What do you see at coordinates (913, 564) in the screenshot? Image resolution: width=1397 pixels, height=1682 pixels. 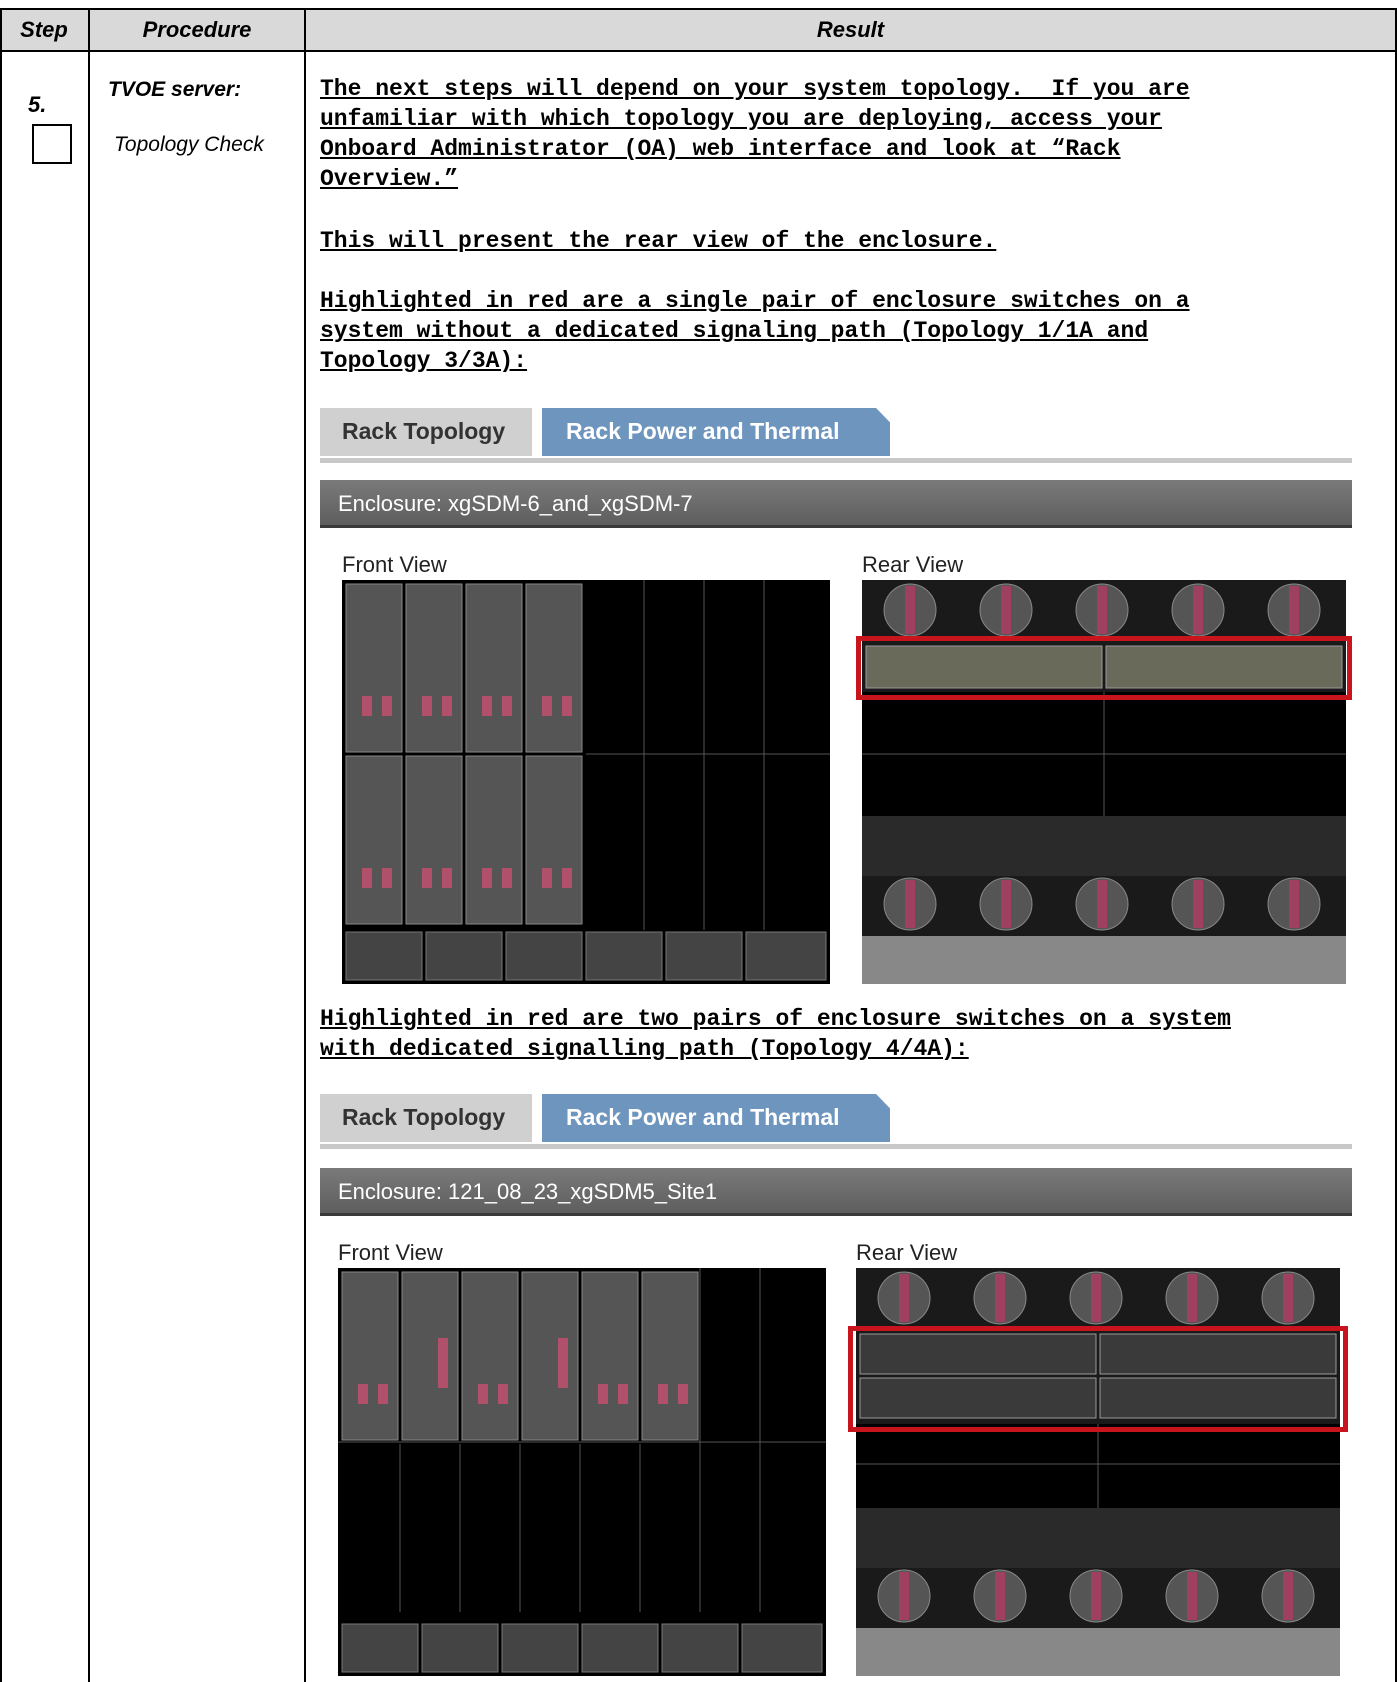 I see `rear-view-label-1: Rear View` at bounding box center [913, 564].